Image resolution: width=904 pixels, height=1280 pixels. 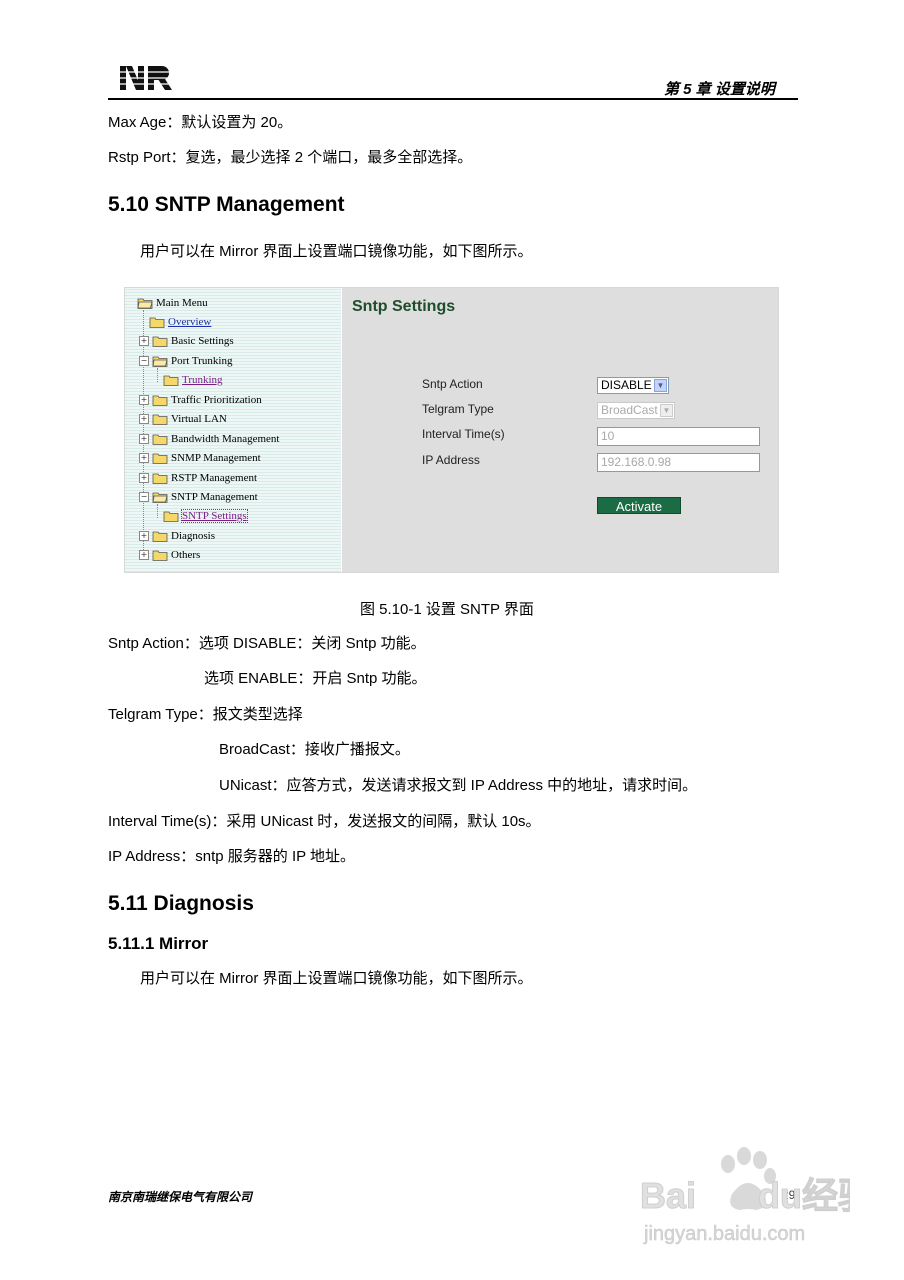 What do you see at coordinates (177, 536) in the screenshot?
I see `tree-item-diagnosis: + Diagnosis` at bounding box center [177, 536].